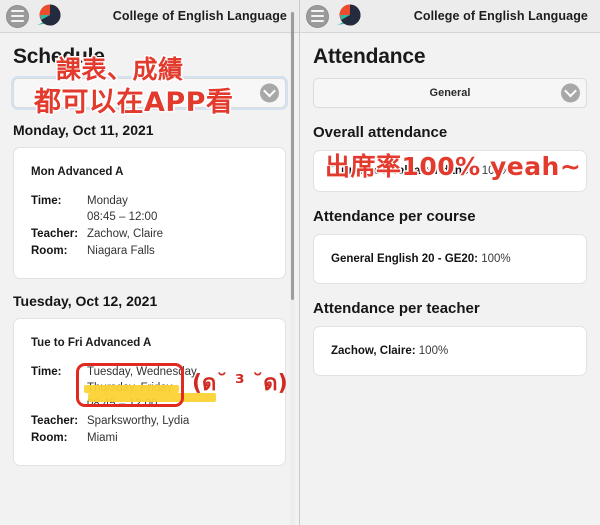 Image resolution: width=600 pixels, height=525 pixels. Describe the element at coordinates (125, 234) in the screenshot. I see `field-value: Zachow, Claire` at that location.